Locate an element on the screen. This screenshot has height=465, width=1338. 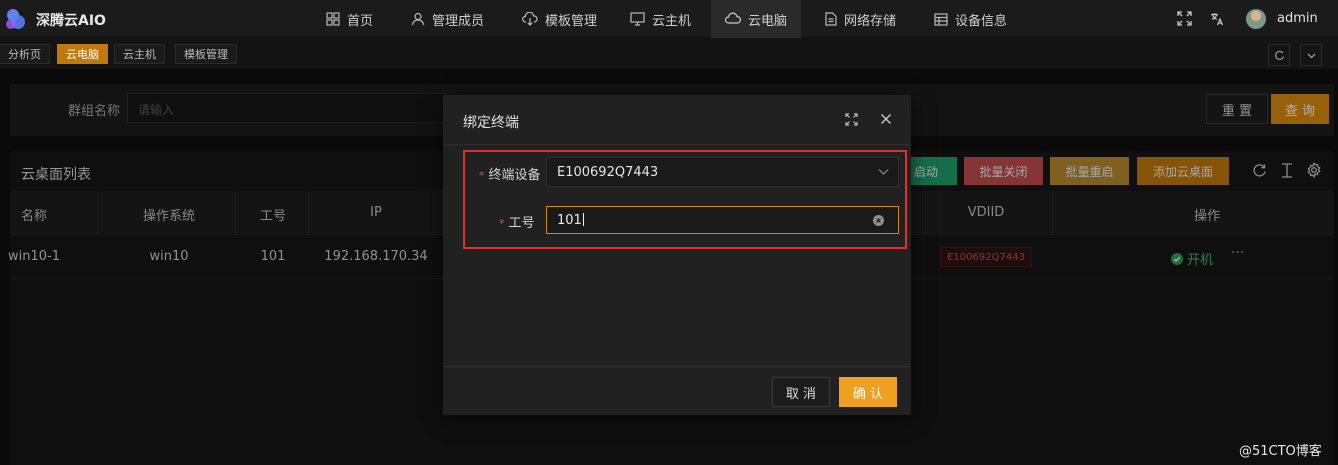
nav-item-templates: 模板管理 is located at coordinates (559, 19).